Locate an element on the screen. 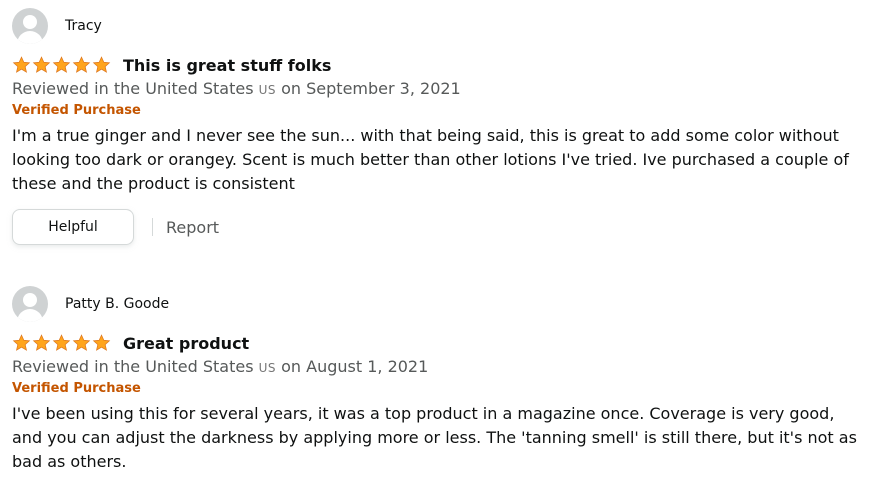  divider is located at coordinates (152, 227).